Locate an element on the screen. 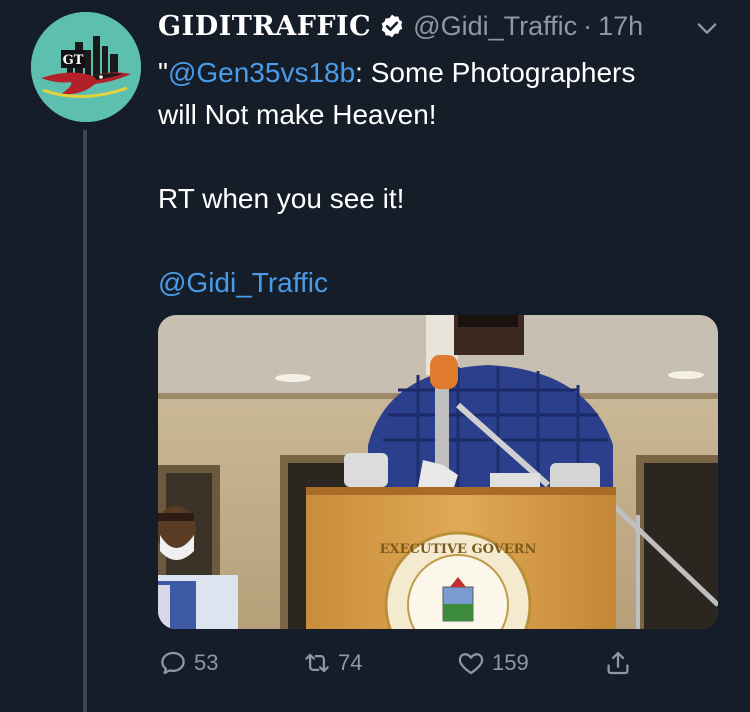  tweet-timestamp: 17h is located at coordinates (620, 26).